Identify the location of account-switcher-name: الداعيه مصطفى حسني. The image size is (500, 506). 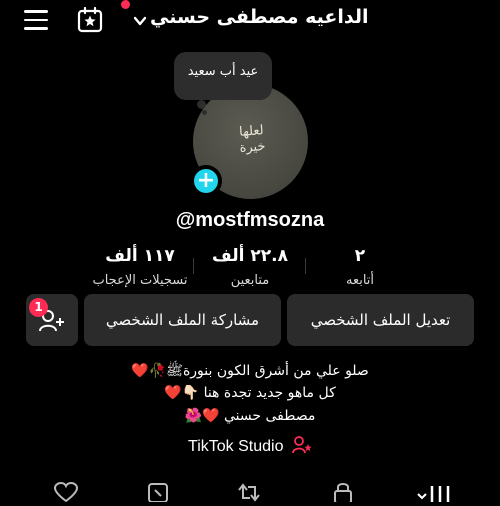
(259, 17).